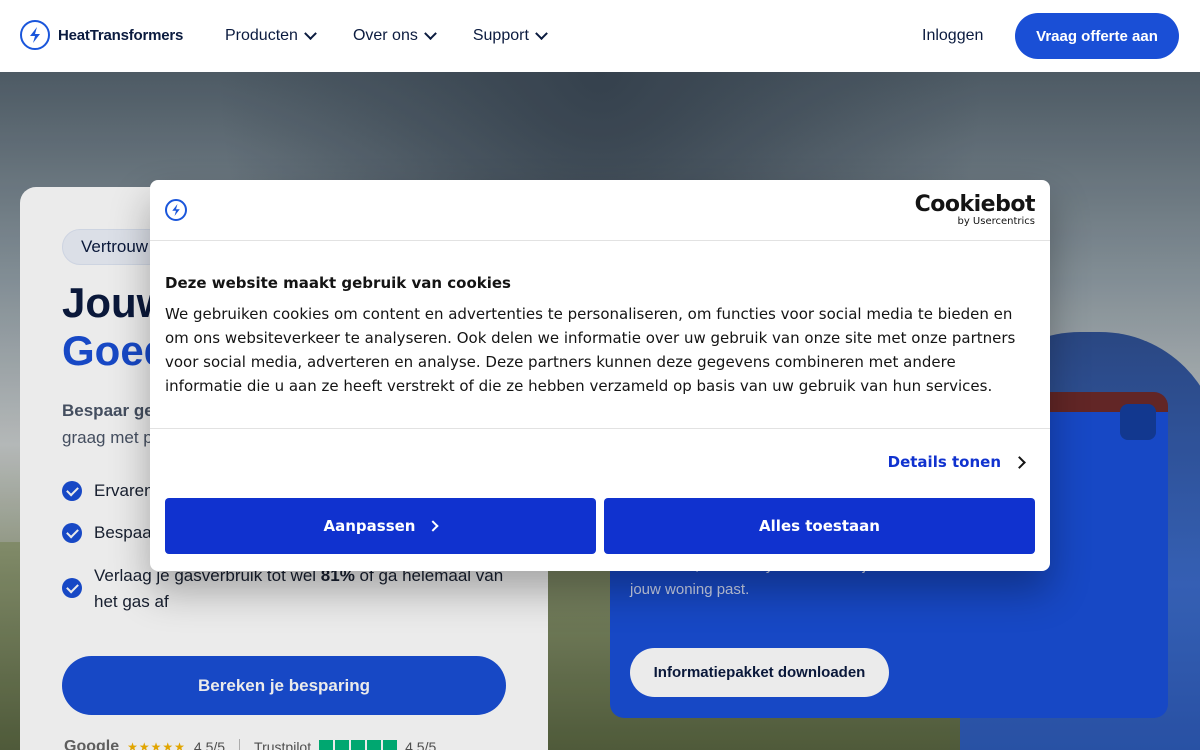  I want to click on menu-item-support: Support, so click(510, 35).